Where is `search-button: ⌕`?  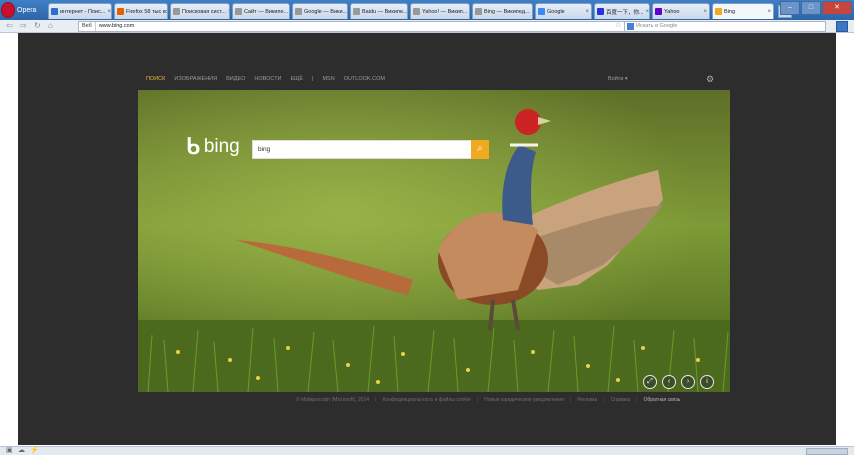 search-button: ⌕ is located at coordinates (480, 149).